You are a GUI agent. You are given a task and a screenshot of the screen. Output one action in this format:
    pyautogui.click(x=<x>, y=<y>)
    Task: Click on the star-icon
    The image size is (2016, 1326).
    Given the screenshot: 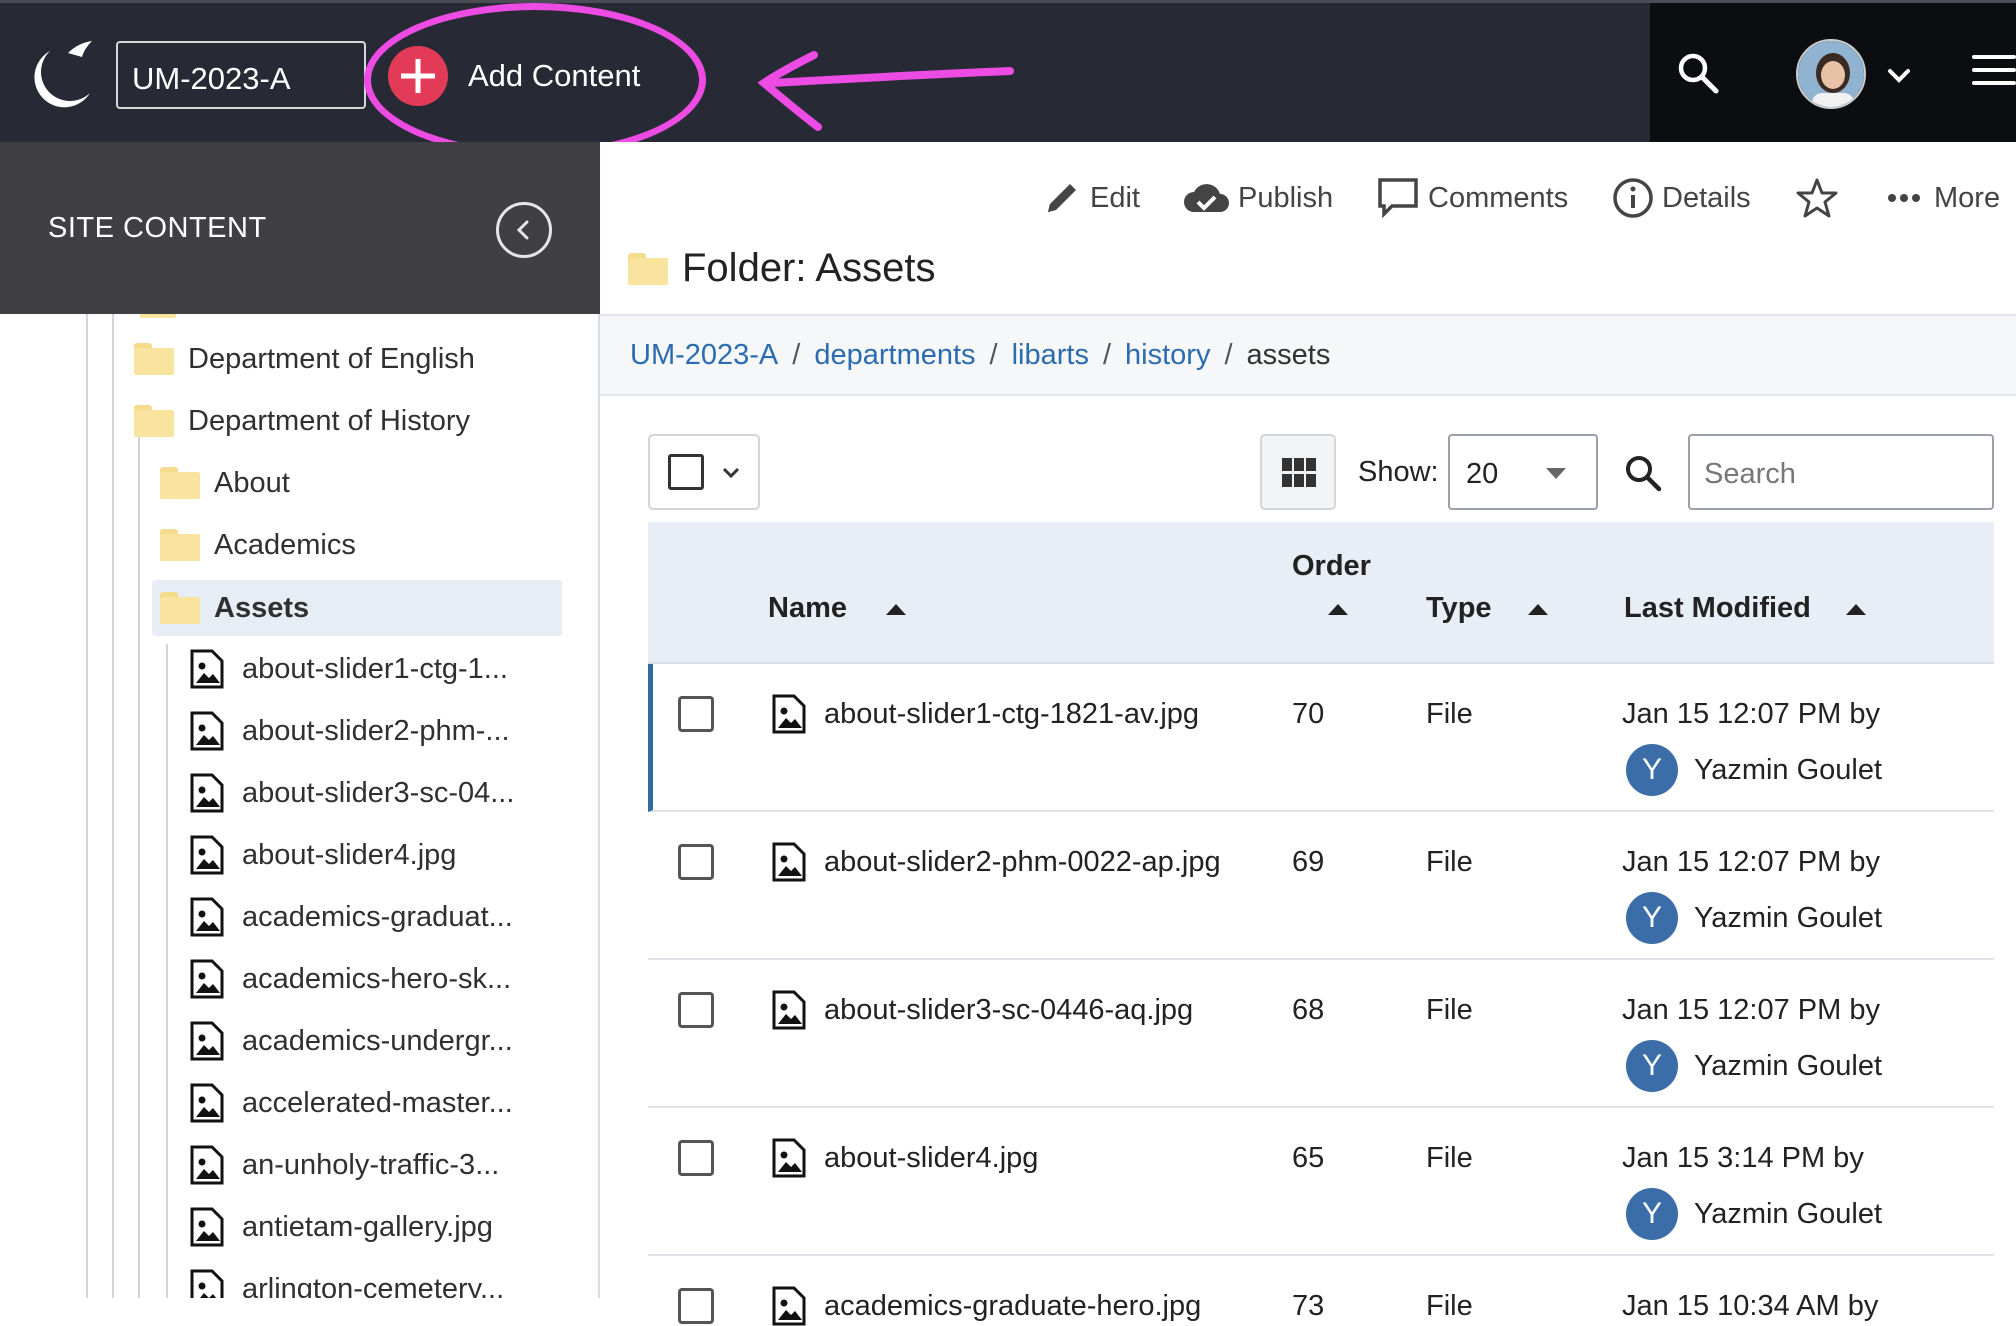 What is the action you would take?
    pyautogui.click(x=1817, y=198)
    